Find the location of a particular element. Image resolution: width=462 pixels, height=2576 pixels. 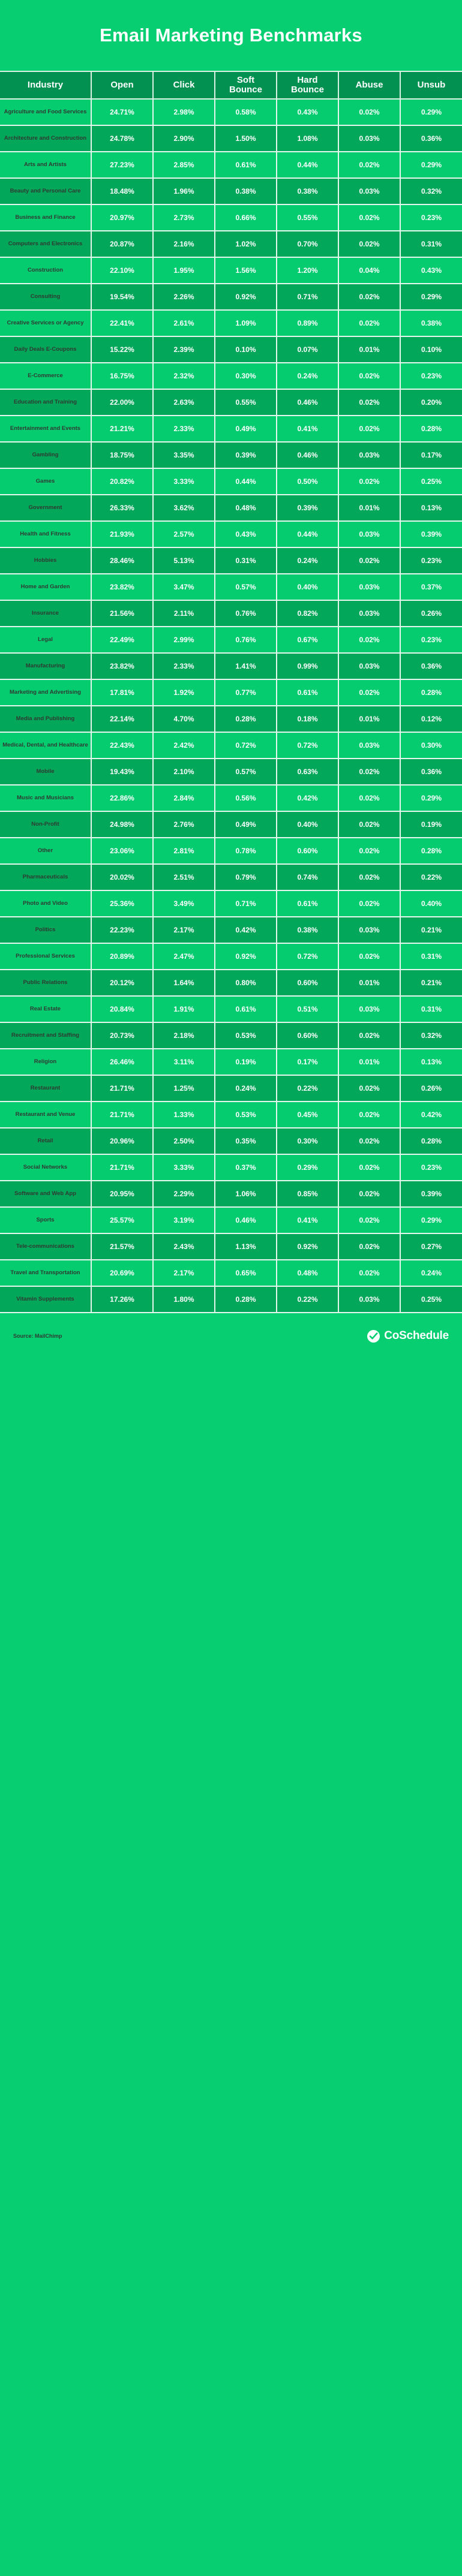

column-header-industry: Industry is located at coordinates (46, 85).